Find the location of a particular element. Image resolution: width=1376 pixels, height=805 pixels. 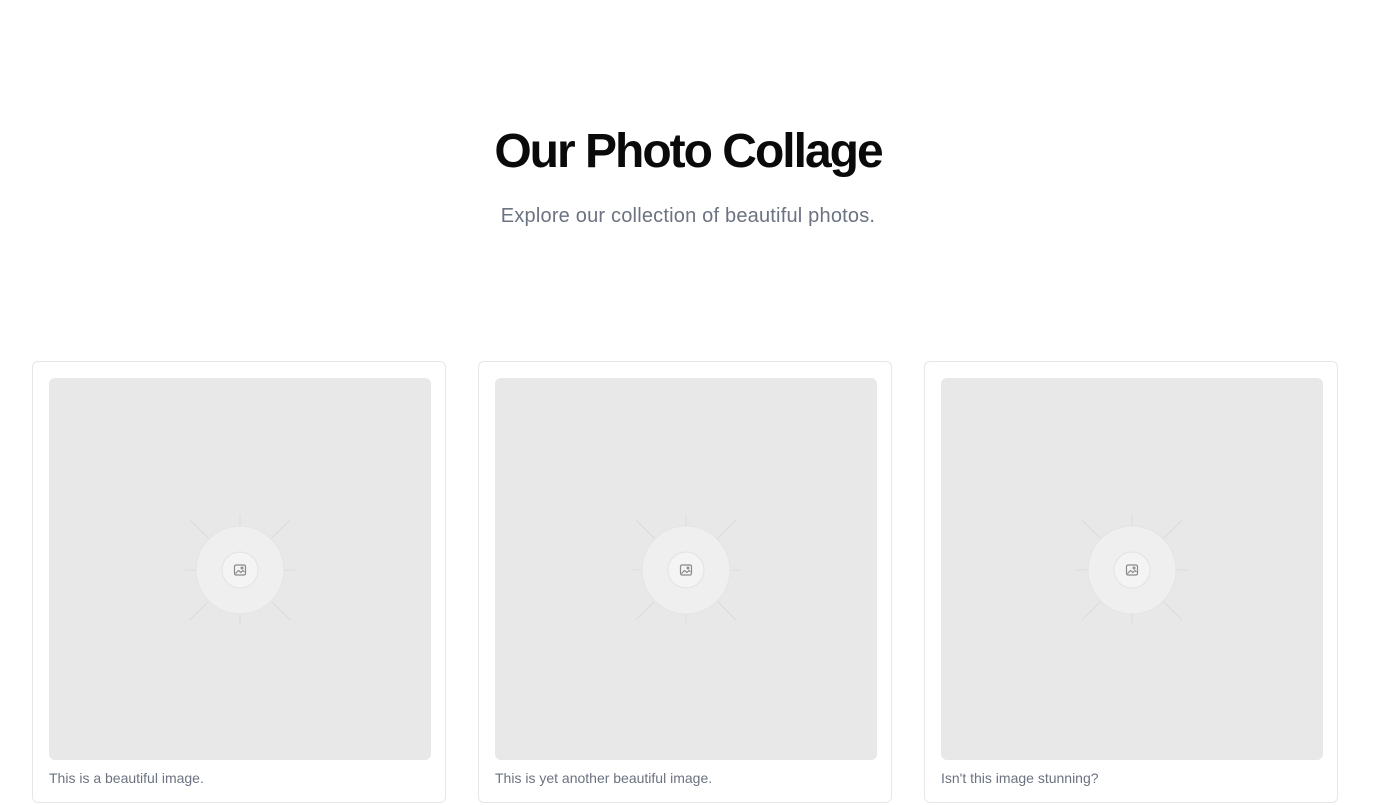

photo-caption: This is a beautiful image. is located at coordinates (126, 778).